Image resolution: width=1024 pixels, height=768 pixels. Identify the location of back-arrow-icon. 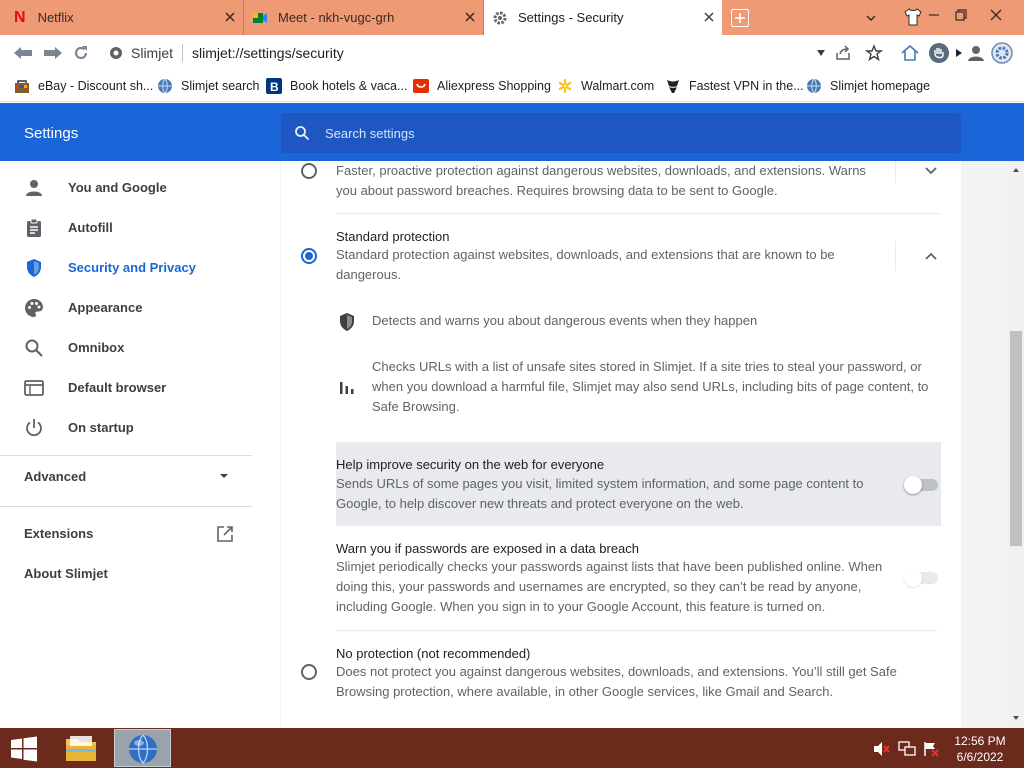
(23, 53).